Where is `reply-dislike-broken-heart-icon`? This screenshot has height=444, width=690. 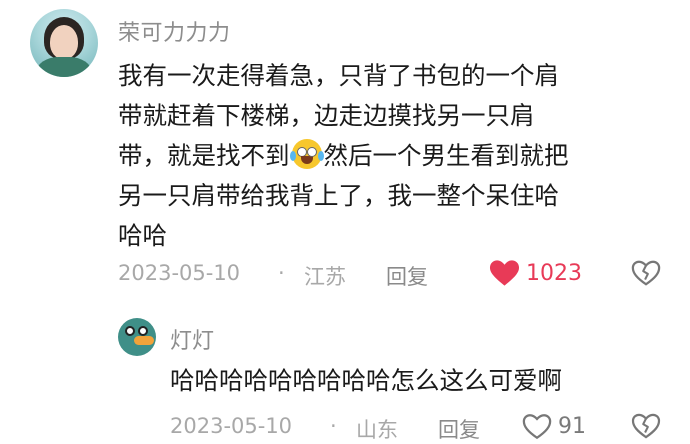
reply-dislike-broken-heart-icon is located at coordinates (646, 426).